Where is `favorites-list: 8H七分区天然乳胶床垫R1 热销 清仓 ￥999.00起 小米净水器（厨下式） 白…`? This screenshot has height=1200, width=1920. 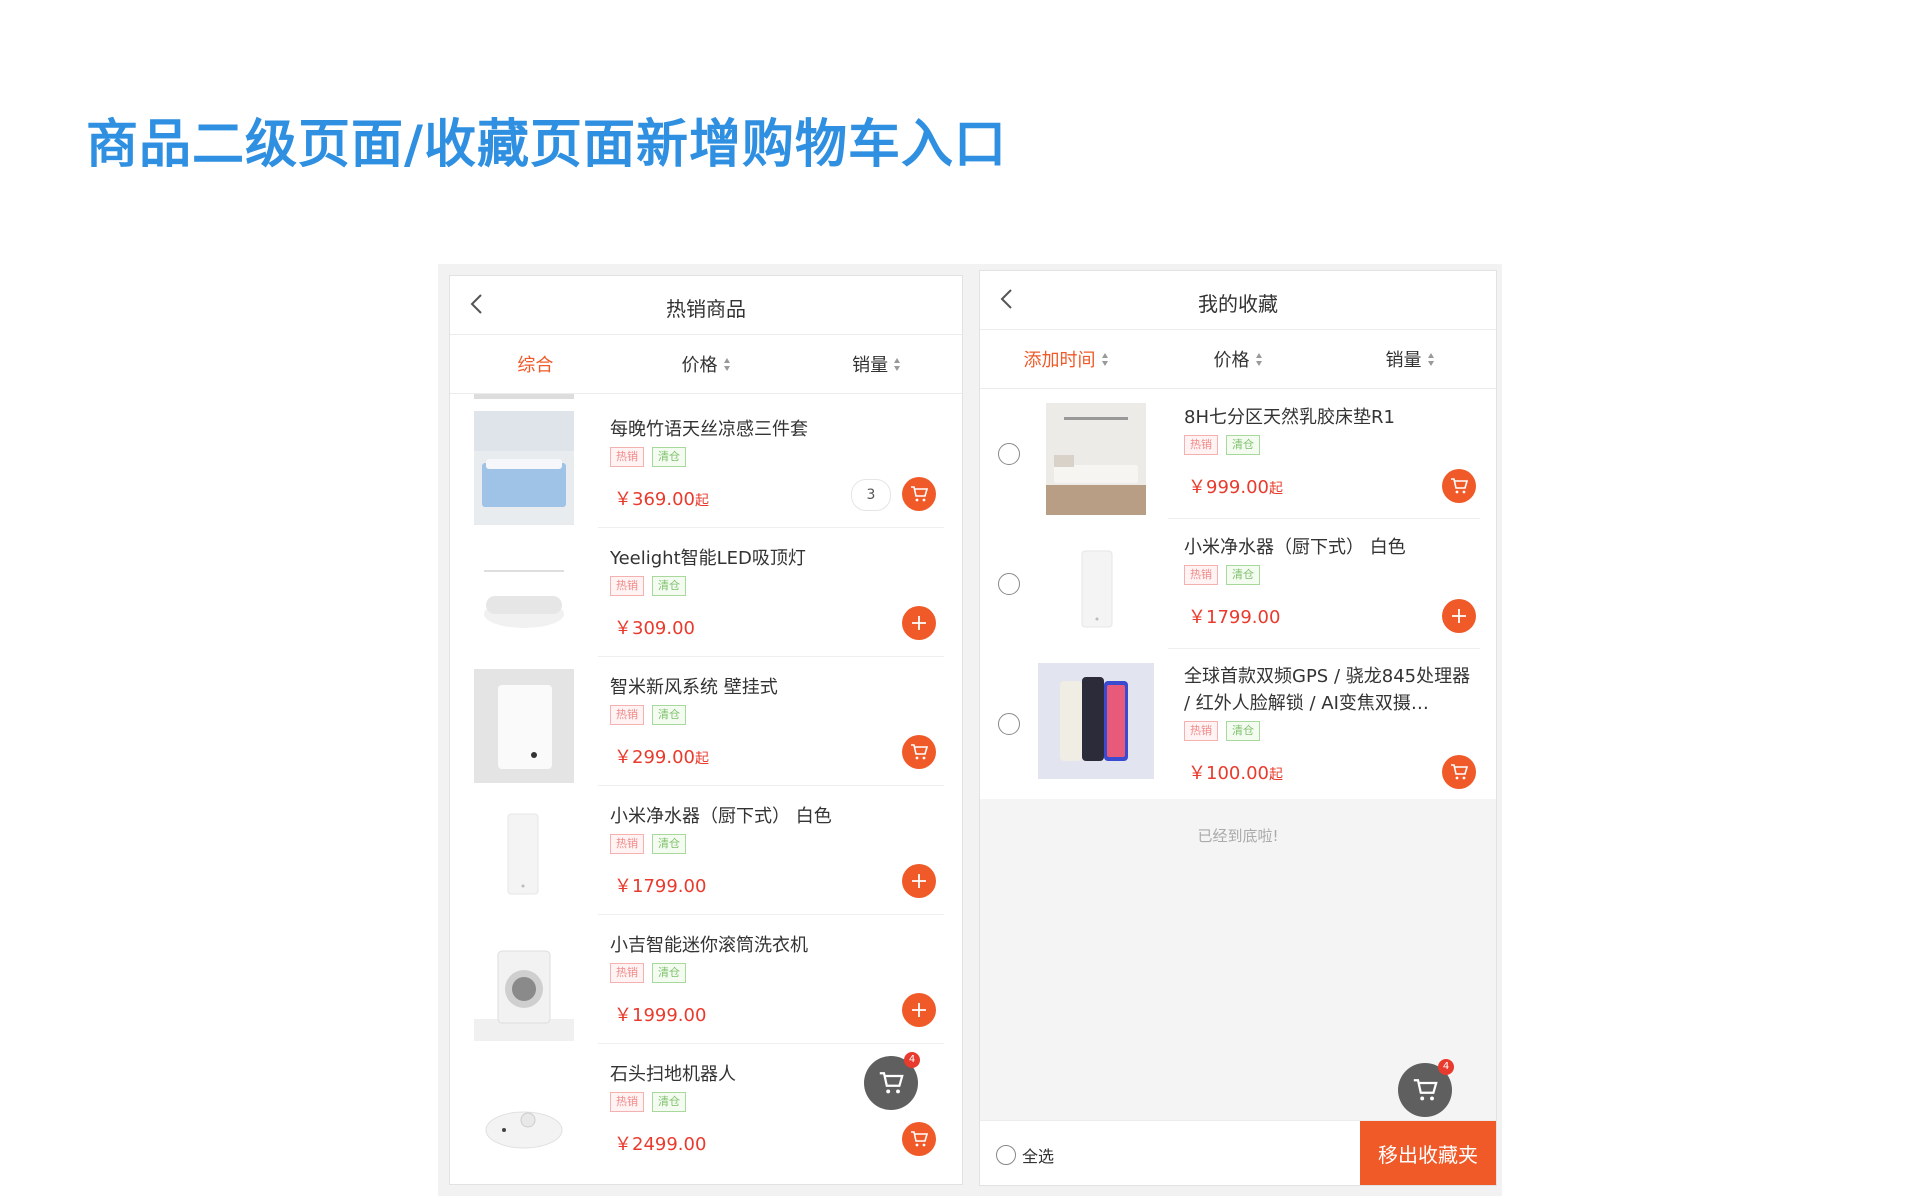
favorites-list: 8H七分区天然乳胶床垫R1 热销 清仓 ￥999.00起 小米净水器（厨下式） 白… is located at coordinates (1238, 594).